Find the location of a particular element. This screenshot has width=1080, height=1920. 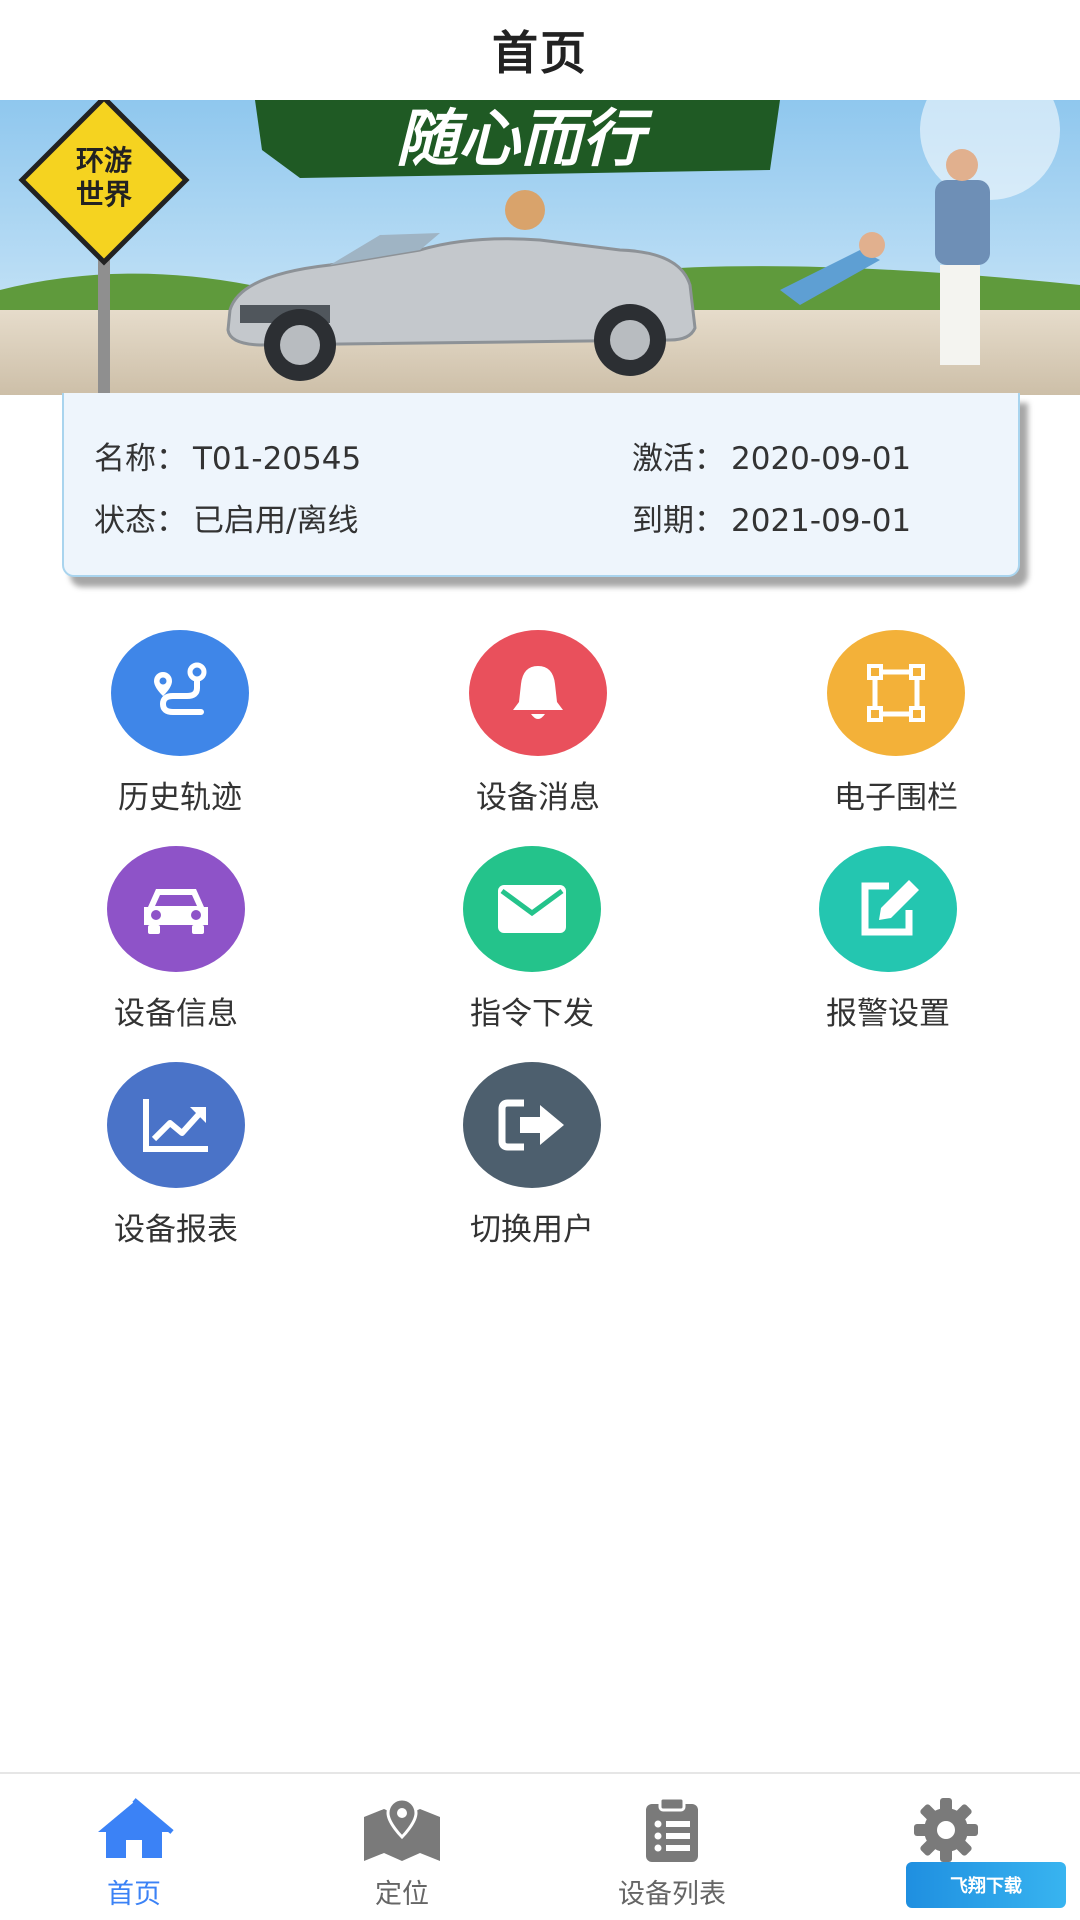

device-status-label: 状态： is located at coordinates (140, 521).